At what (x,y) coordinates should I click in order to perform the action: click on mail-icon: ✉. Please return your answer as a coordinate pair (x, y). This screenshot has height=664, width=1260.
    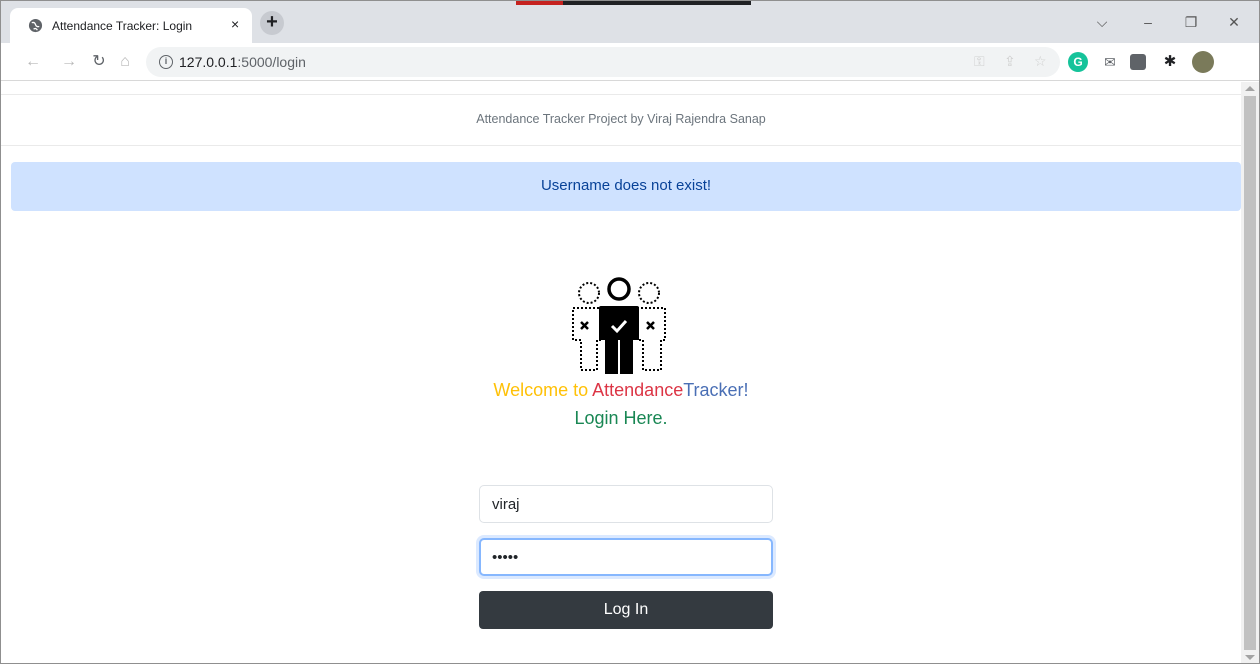
    Looking at the image, I should click on (1110, 62).